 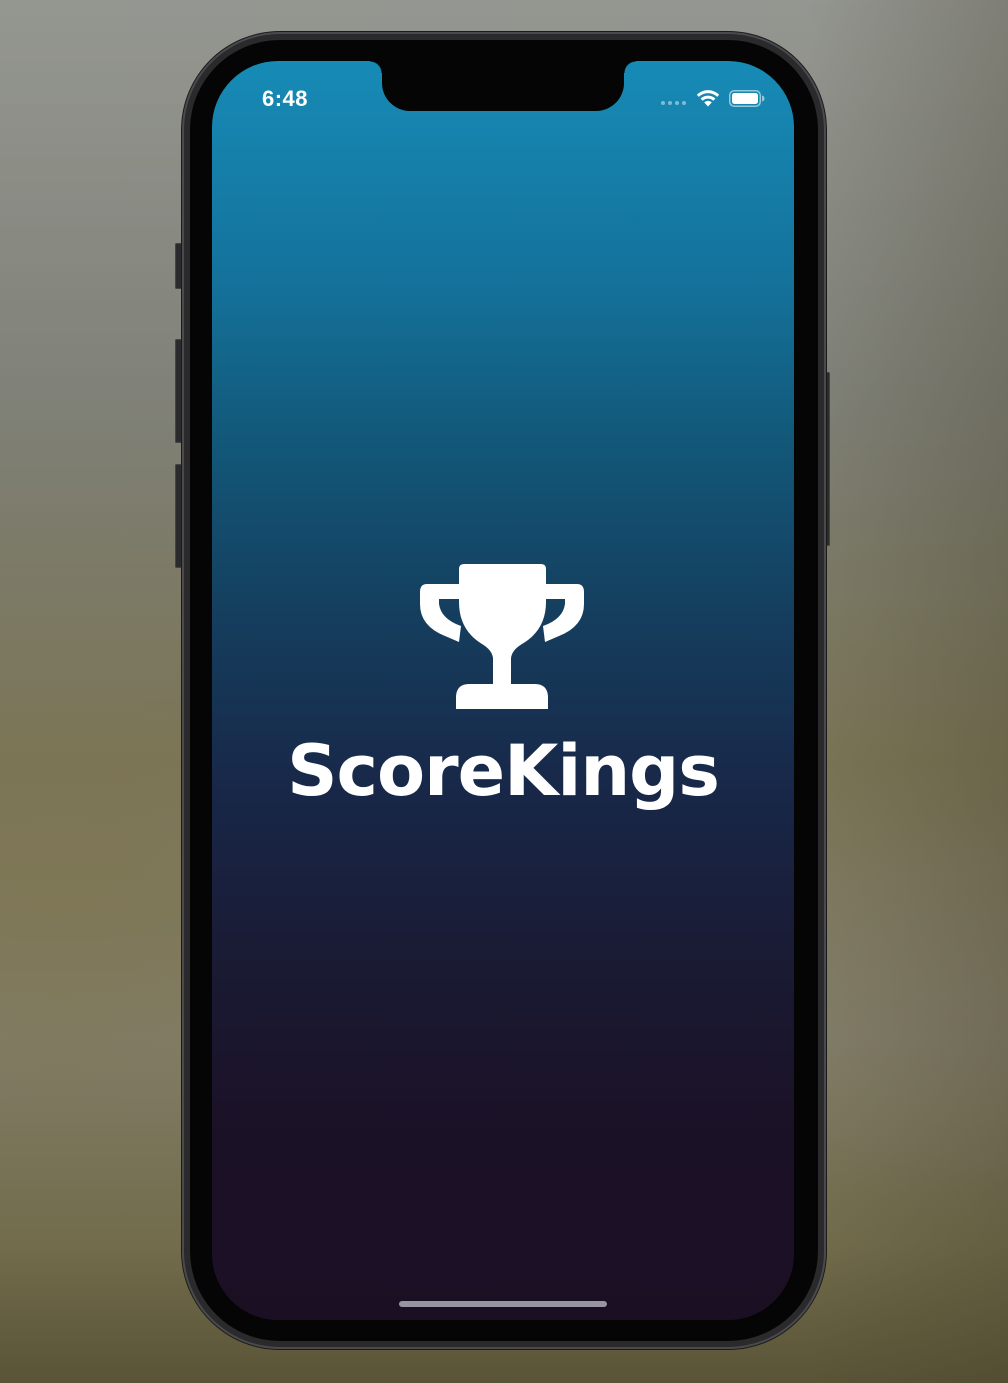 I want to click on status-time: 6:48, so click(x=285, y=98).